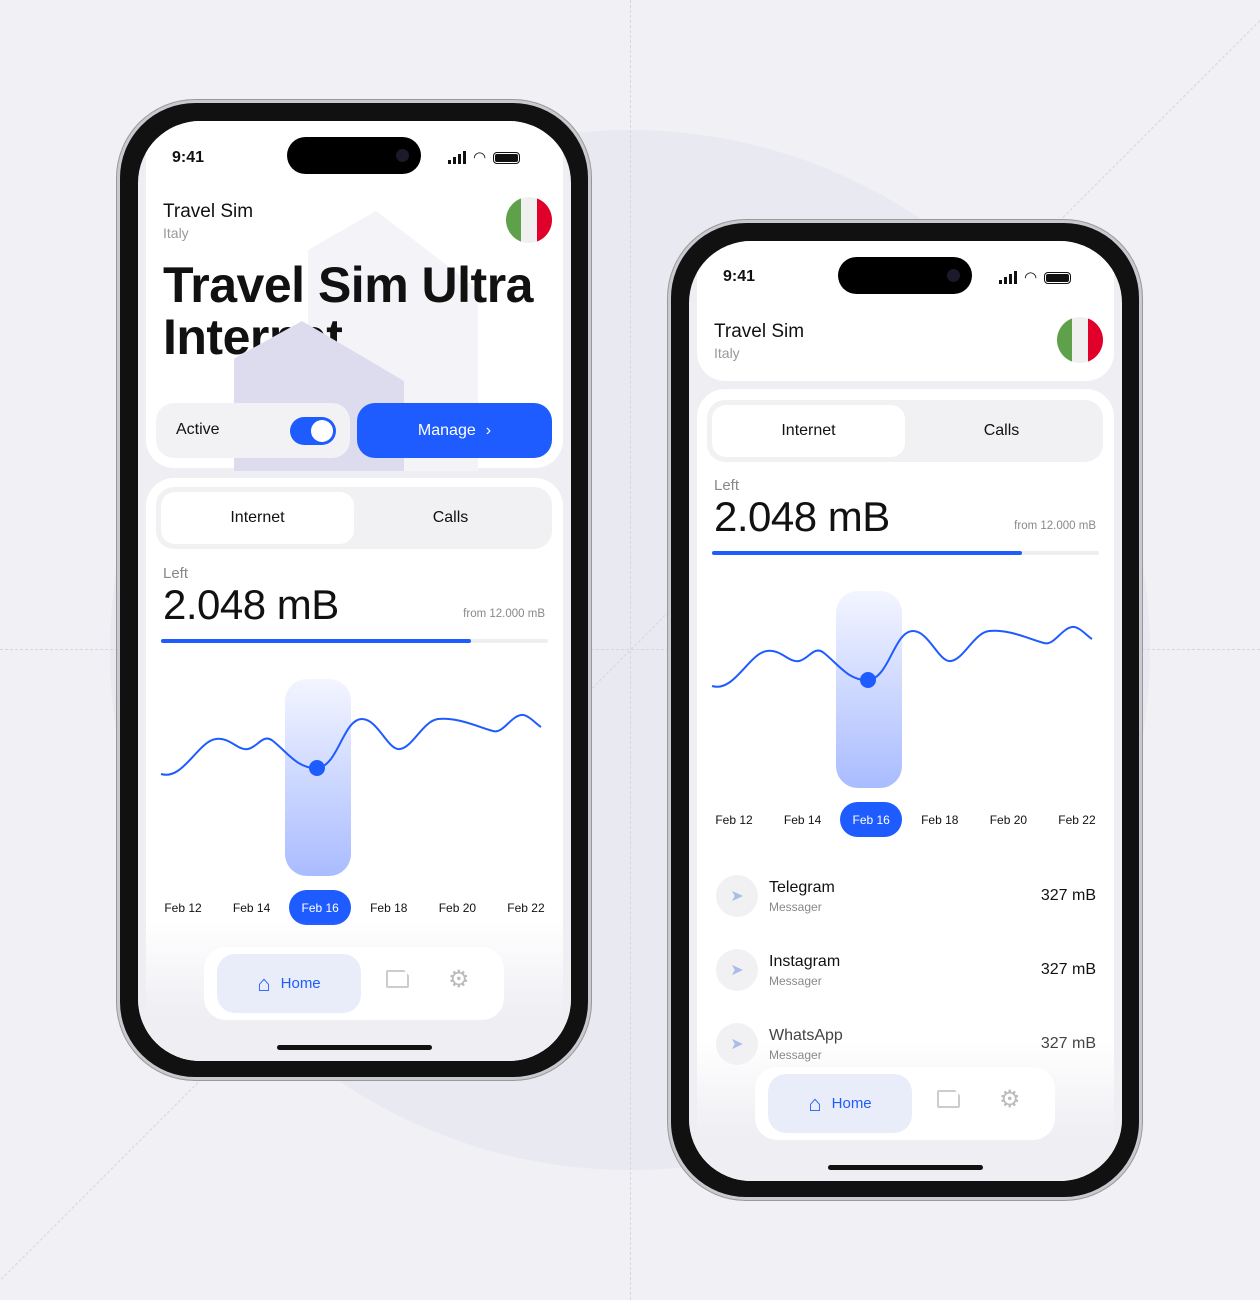  I want to click on manage-button: Manage ›, so click(454, 430).